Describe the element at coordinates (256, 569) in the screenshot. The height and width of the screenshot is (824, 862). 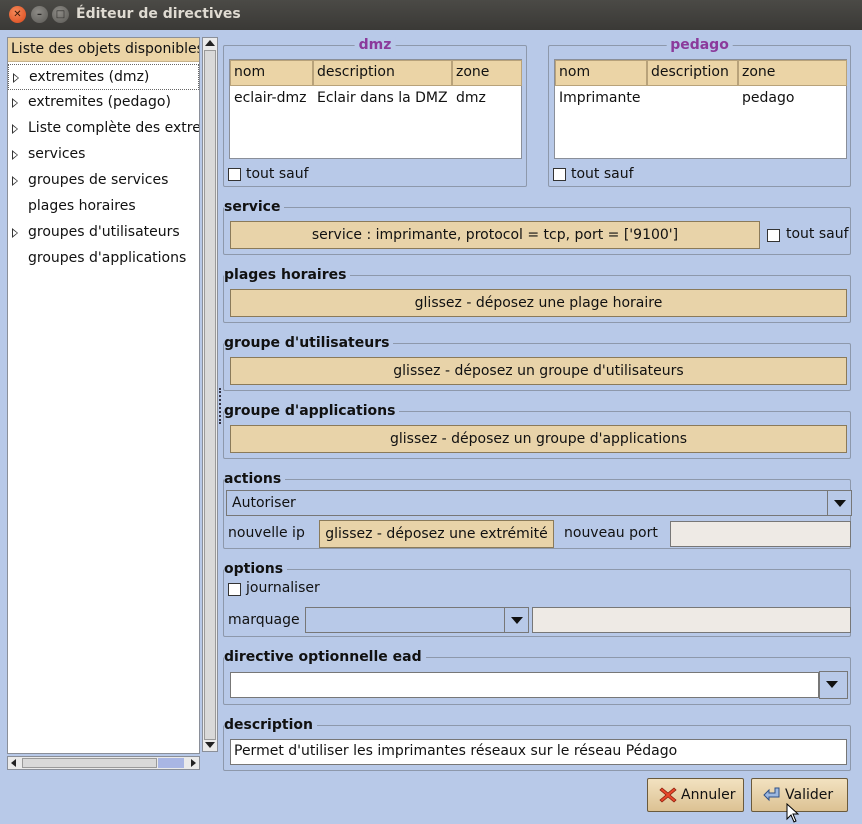
I see `options-section-title: options` at that location.